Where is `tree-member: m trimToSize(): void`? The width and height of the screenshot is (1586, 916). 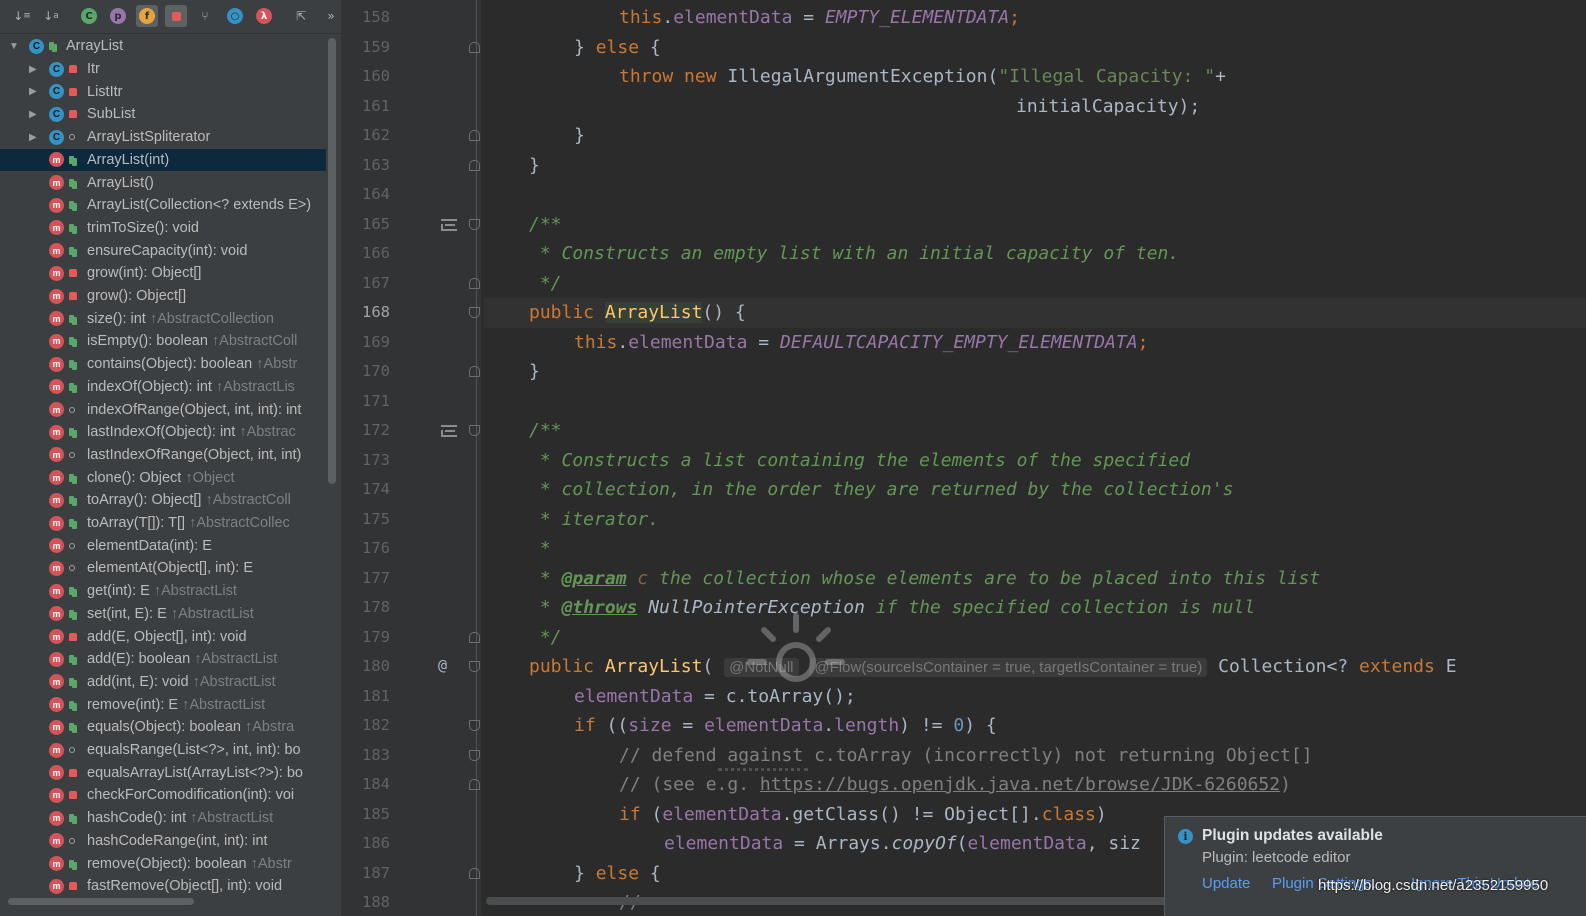 tree-member: m trimToSize(): void is located at coordinates (163, 228).